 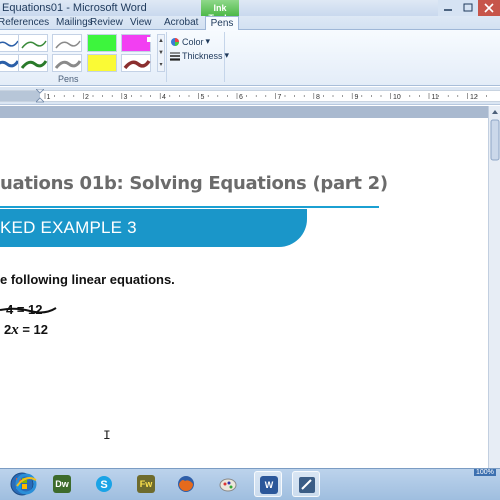 I want to click on pen-blue-thin, so click(x=10, y=43).